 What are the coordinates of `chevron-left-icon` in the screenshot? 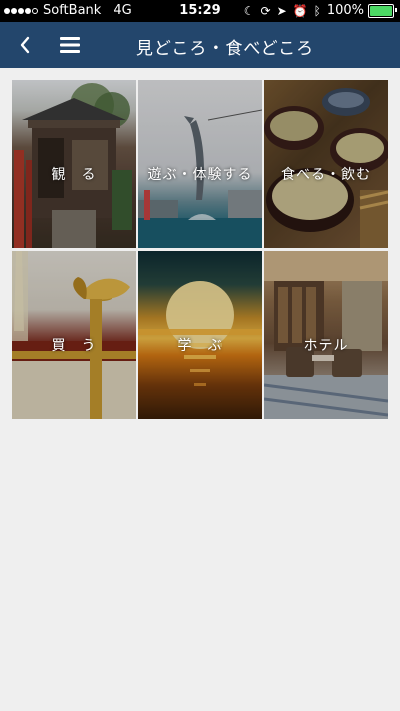 It's located at (25, 45).